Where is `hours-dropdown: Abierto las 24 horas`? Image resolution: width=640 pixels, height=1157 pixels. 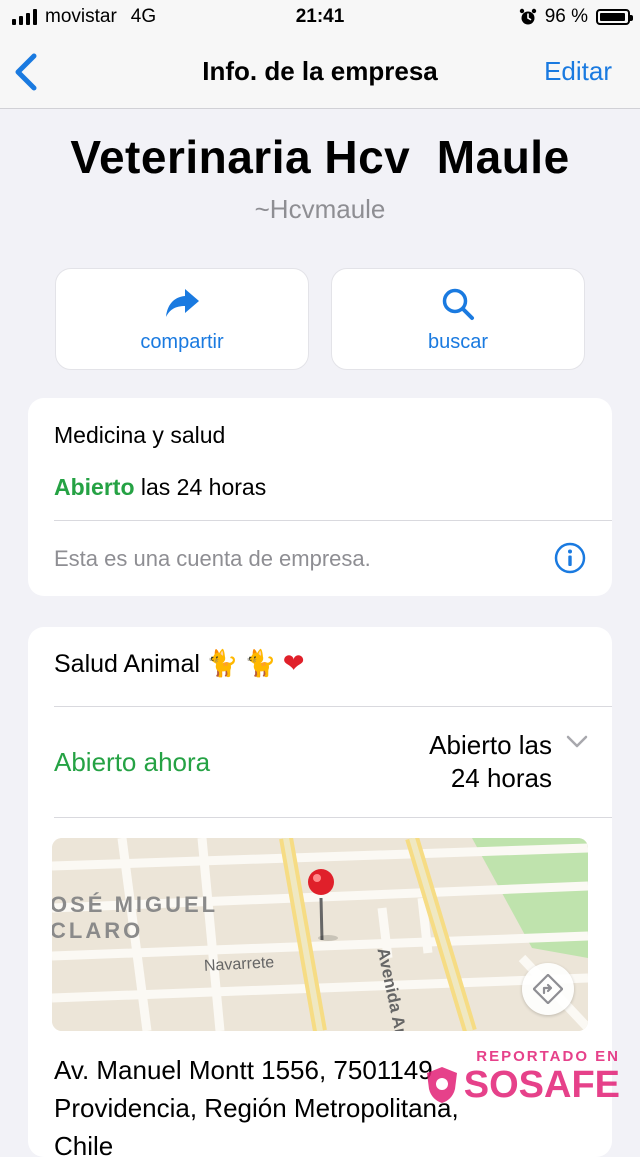
hours-dropdown: Abierto las 24 horas is located at coordinates (452, 762).